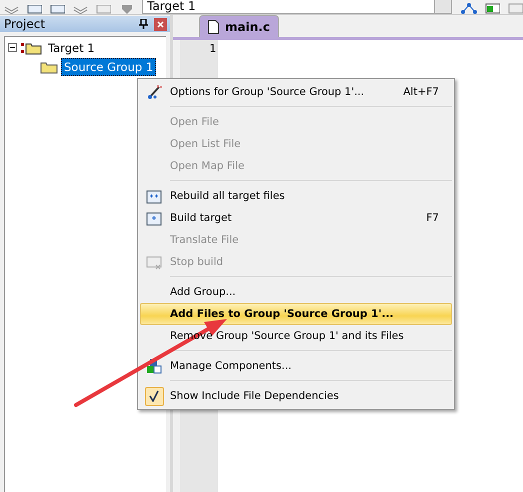 This screenshot has height=492, width=523. Describe the element at coordinates (154, 262) in the screenshot. I see `stop-build-icon` at that location.